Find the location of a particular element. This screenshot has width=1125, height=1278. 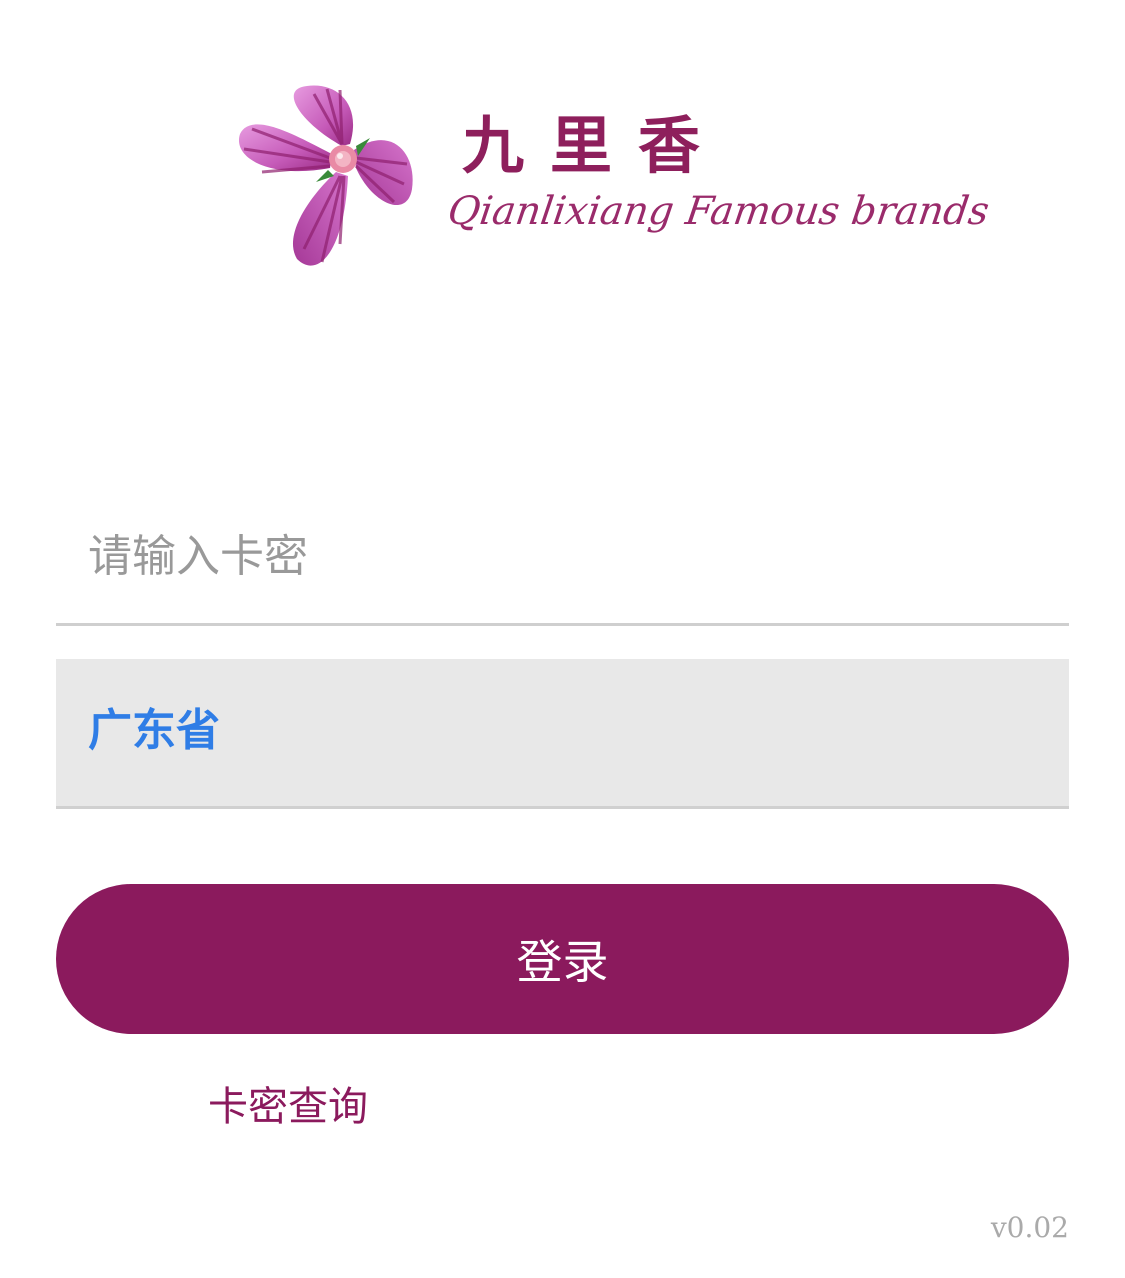

province-select: 广东省 is located at coordinates (562, 734).